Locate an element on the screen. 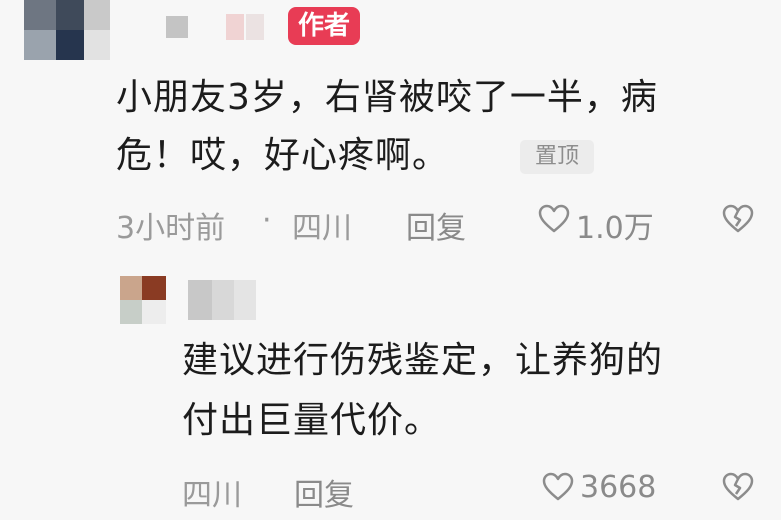 The height and width of the screenshot is (520, 781). comment-text-line: 小朋友3岁，右肾被咬了一半，病 is located at coordinates (387, 97).